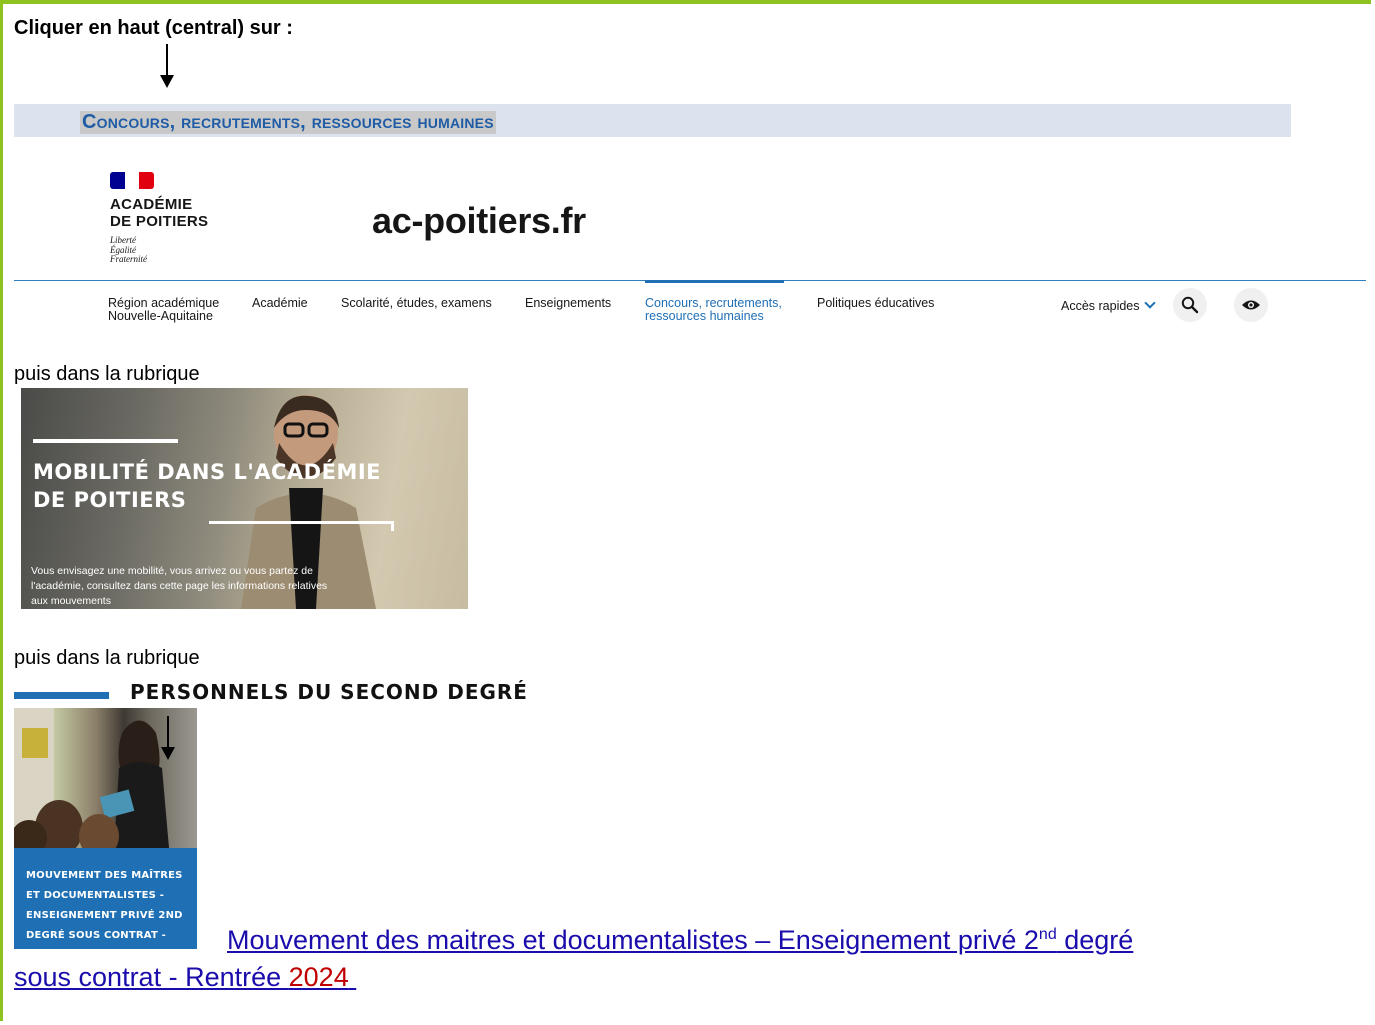  What do you see at coordinates (104, 915) in the screenshot?
I see `thumbnail-line: ENSEIGNEMENT PRIVÉ 2ND` at bounding box center [104, 915].